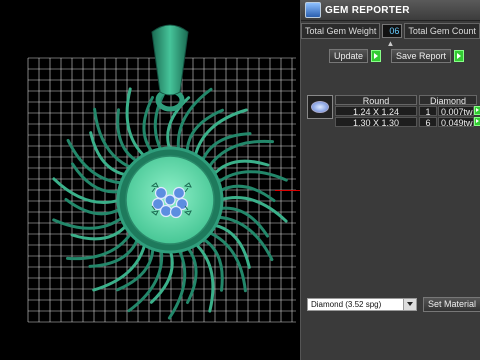 The width and height of the screenshot is (480, 360). What do you see at coordinates (390, 56) in the screenshot?
I see `action-row: Update Save Report` at bounding box center [390, 56].